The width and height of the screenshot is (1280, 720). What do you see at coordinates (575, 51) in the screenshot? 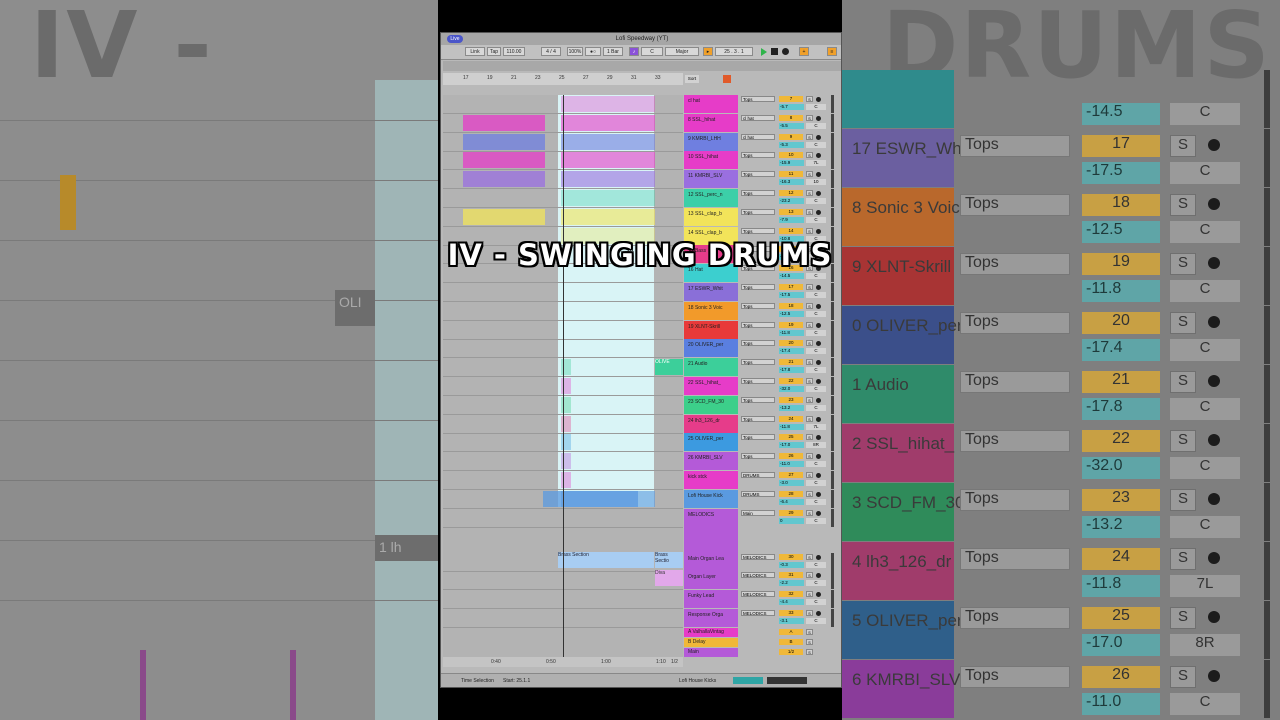
I see `zoom-field: 100%` at bounding box center [575, 51].